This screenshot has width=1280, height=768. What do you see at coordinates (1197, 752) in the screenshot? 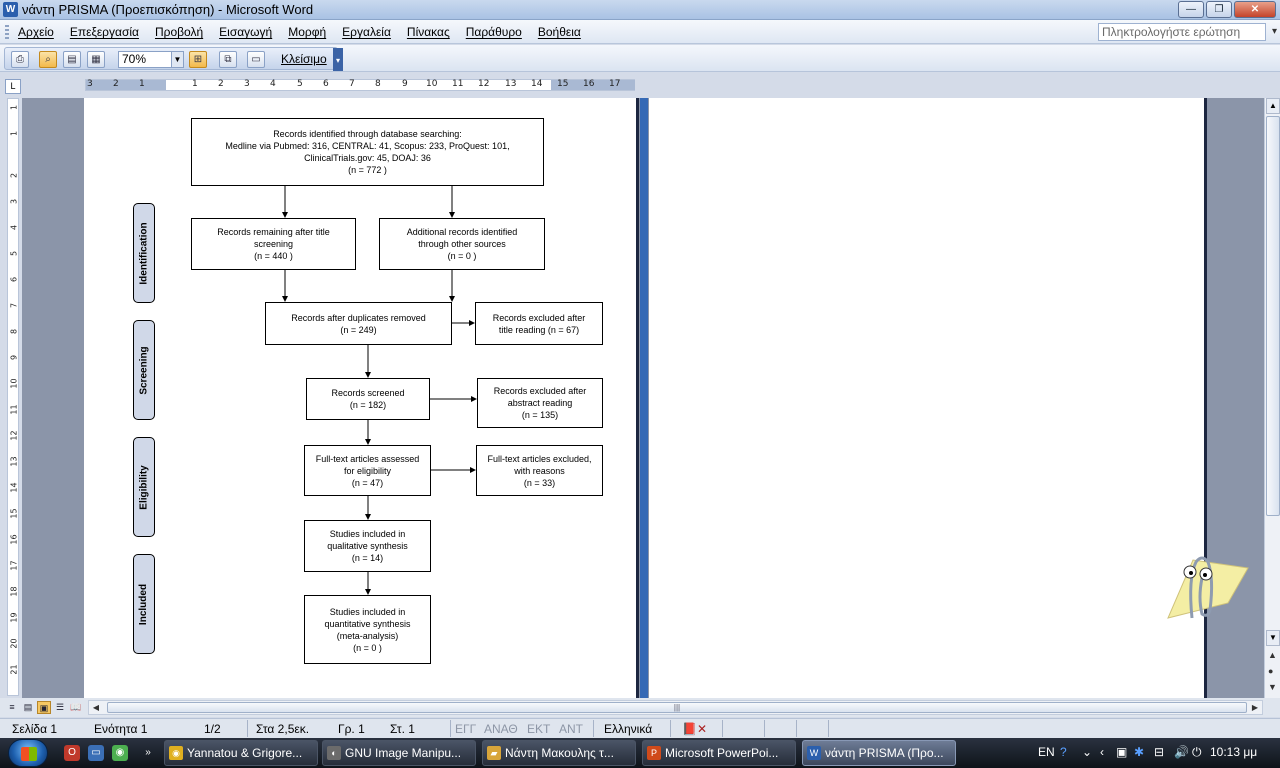
I see `power-icon: ⏻` at bounding box center [1197, 752].